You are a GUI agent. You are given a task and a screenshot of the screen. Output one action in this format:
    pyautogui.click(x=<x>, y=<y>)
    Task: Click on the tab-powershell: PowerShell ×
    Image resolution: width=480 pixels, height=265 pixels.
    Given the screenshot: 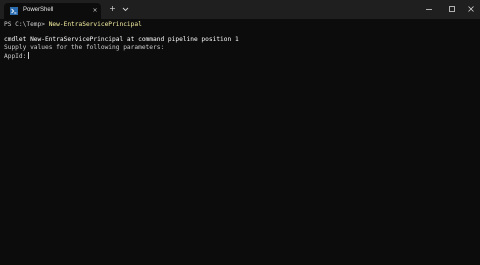 What is the action you would take?
    pyautogui.click(x=52, y=11)
    